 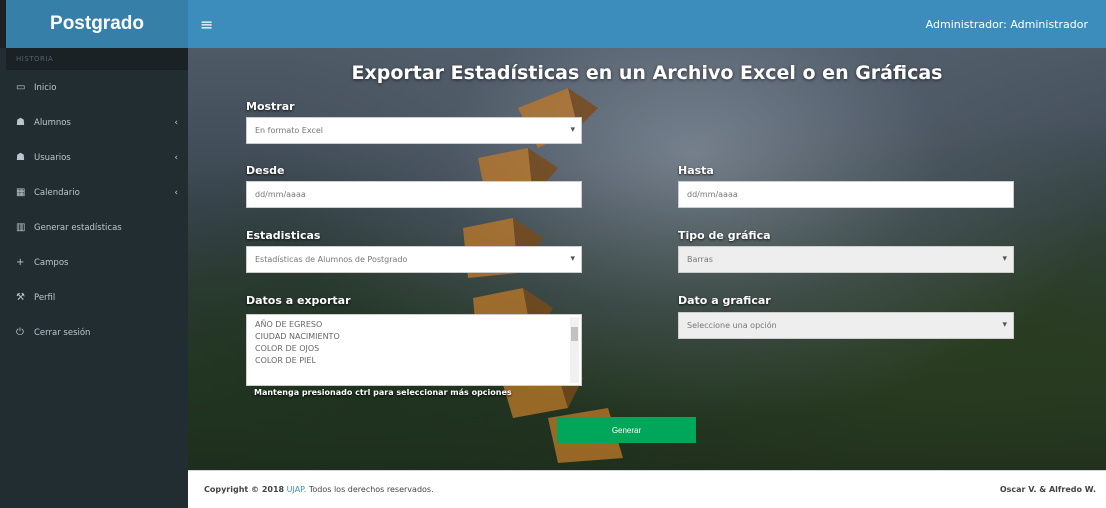 What do you see at coordinates (543, 275) in the screenshot?
I see `background-sculpture` at bounding box center [543, 275].